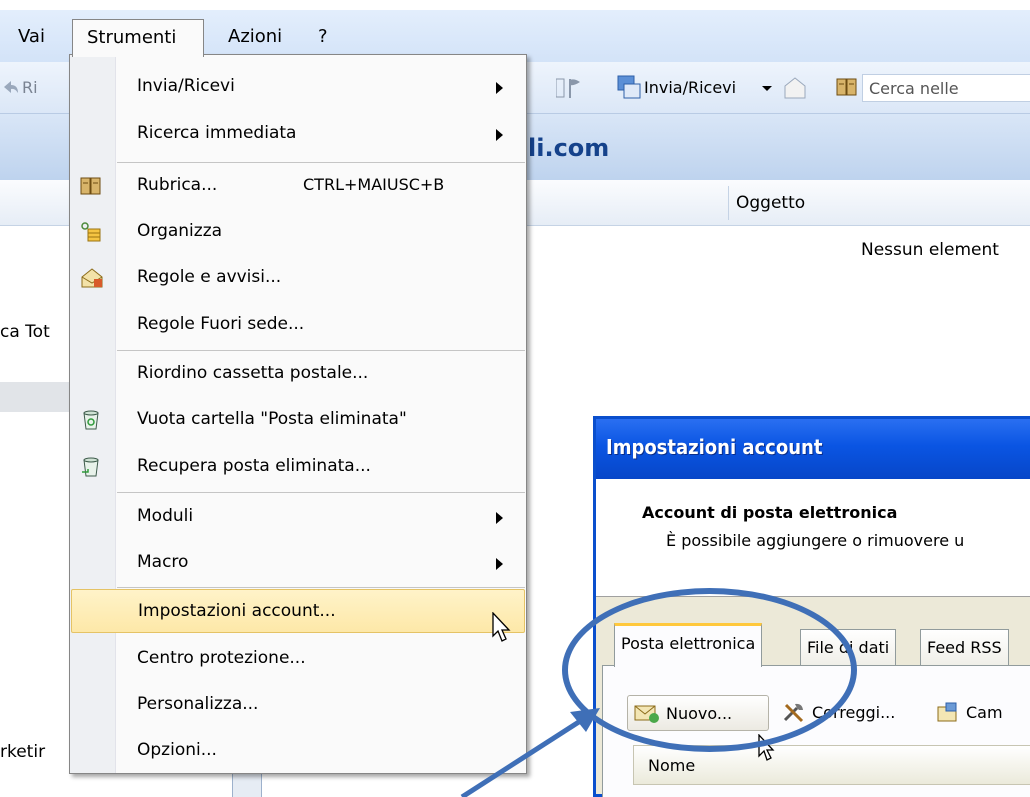  I want to click on left-pane-text: ca Tot, so click(25, 332).